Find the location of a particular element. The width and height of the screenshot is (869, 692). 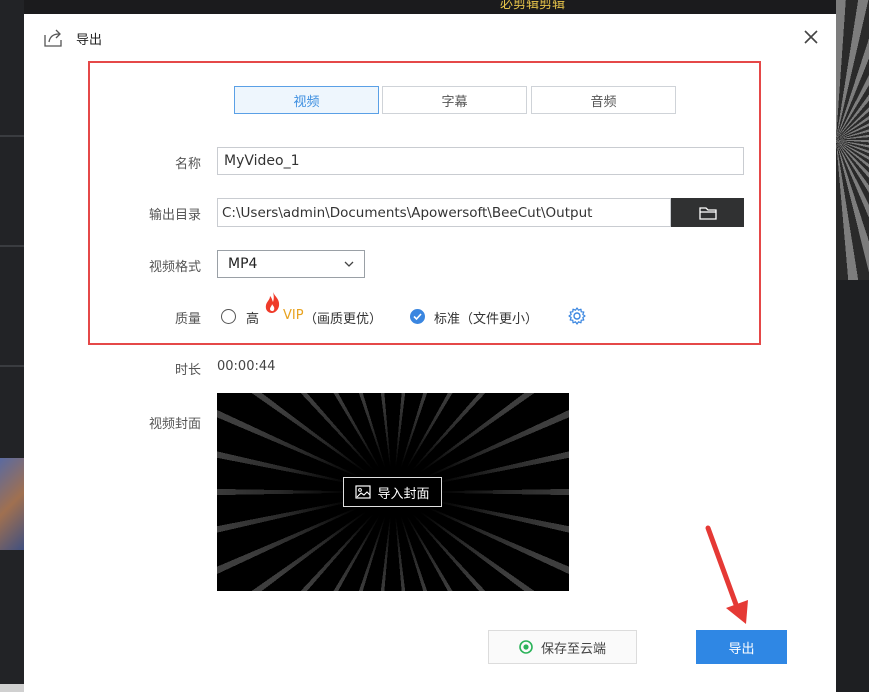

quality-standard-label: 标准（文件更小） is located at coordinates (486, 319).